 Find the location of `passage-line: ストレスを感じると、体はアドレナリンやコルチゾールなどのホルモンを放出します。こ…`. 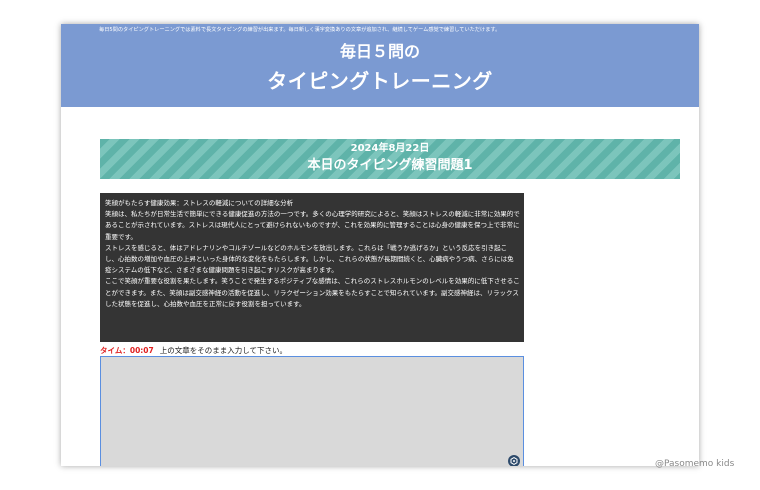

passage-line: ストレスを感じると、体はアドレナリンやコルチゾールなどのホルモンを放出します。こ… is located at coordinates (309, 259).